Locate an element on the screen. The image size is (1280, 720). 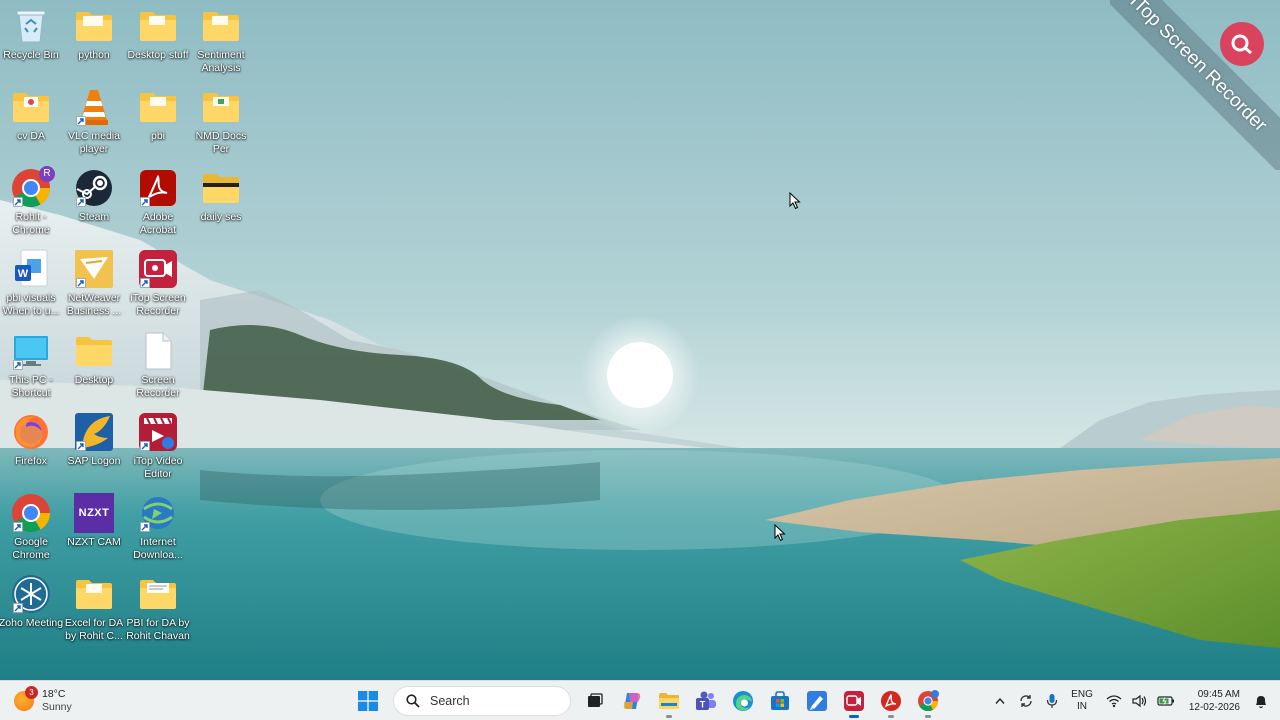
itop-video-editor-icon is located at coordinates (158, 432).